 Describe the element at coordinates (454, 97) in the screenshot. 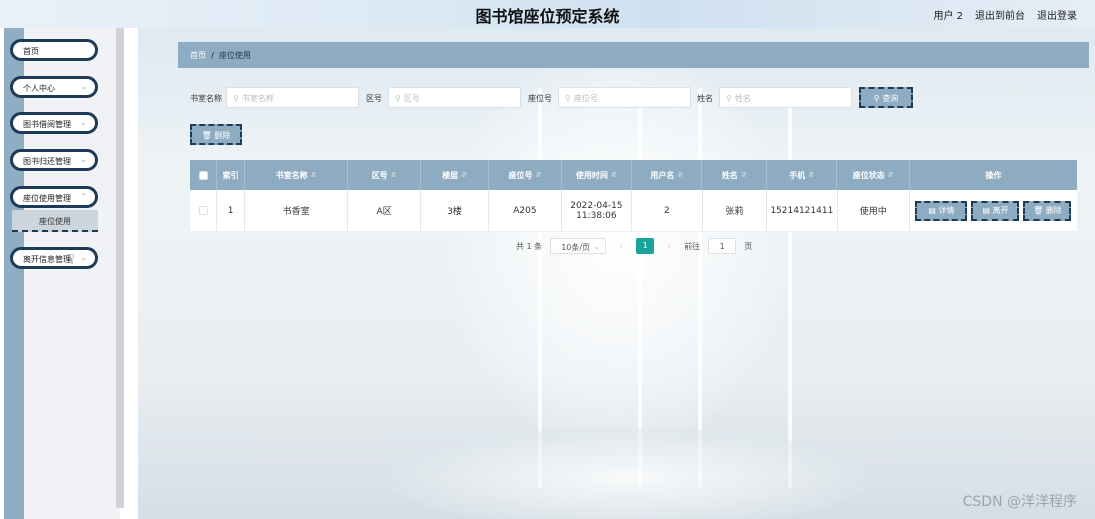

I see `zone-input: ⚲ 区号` at that location.